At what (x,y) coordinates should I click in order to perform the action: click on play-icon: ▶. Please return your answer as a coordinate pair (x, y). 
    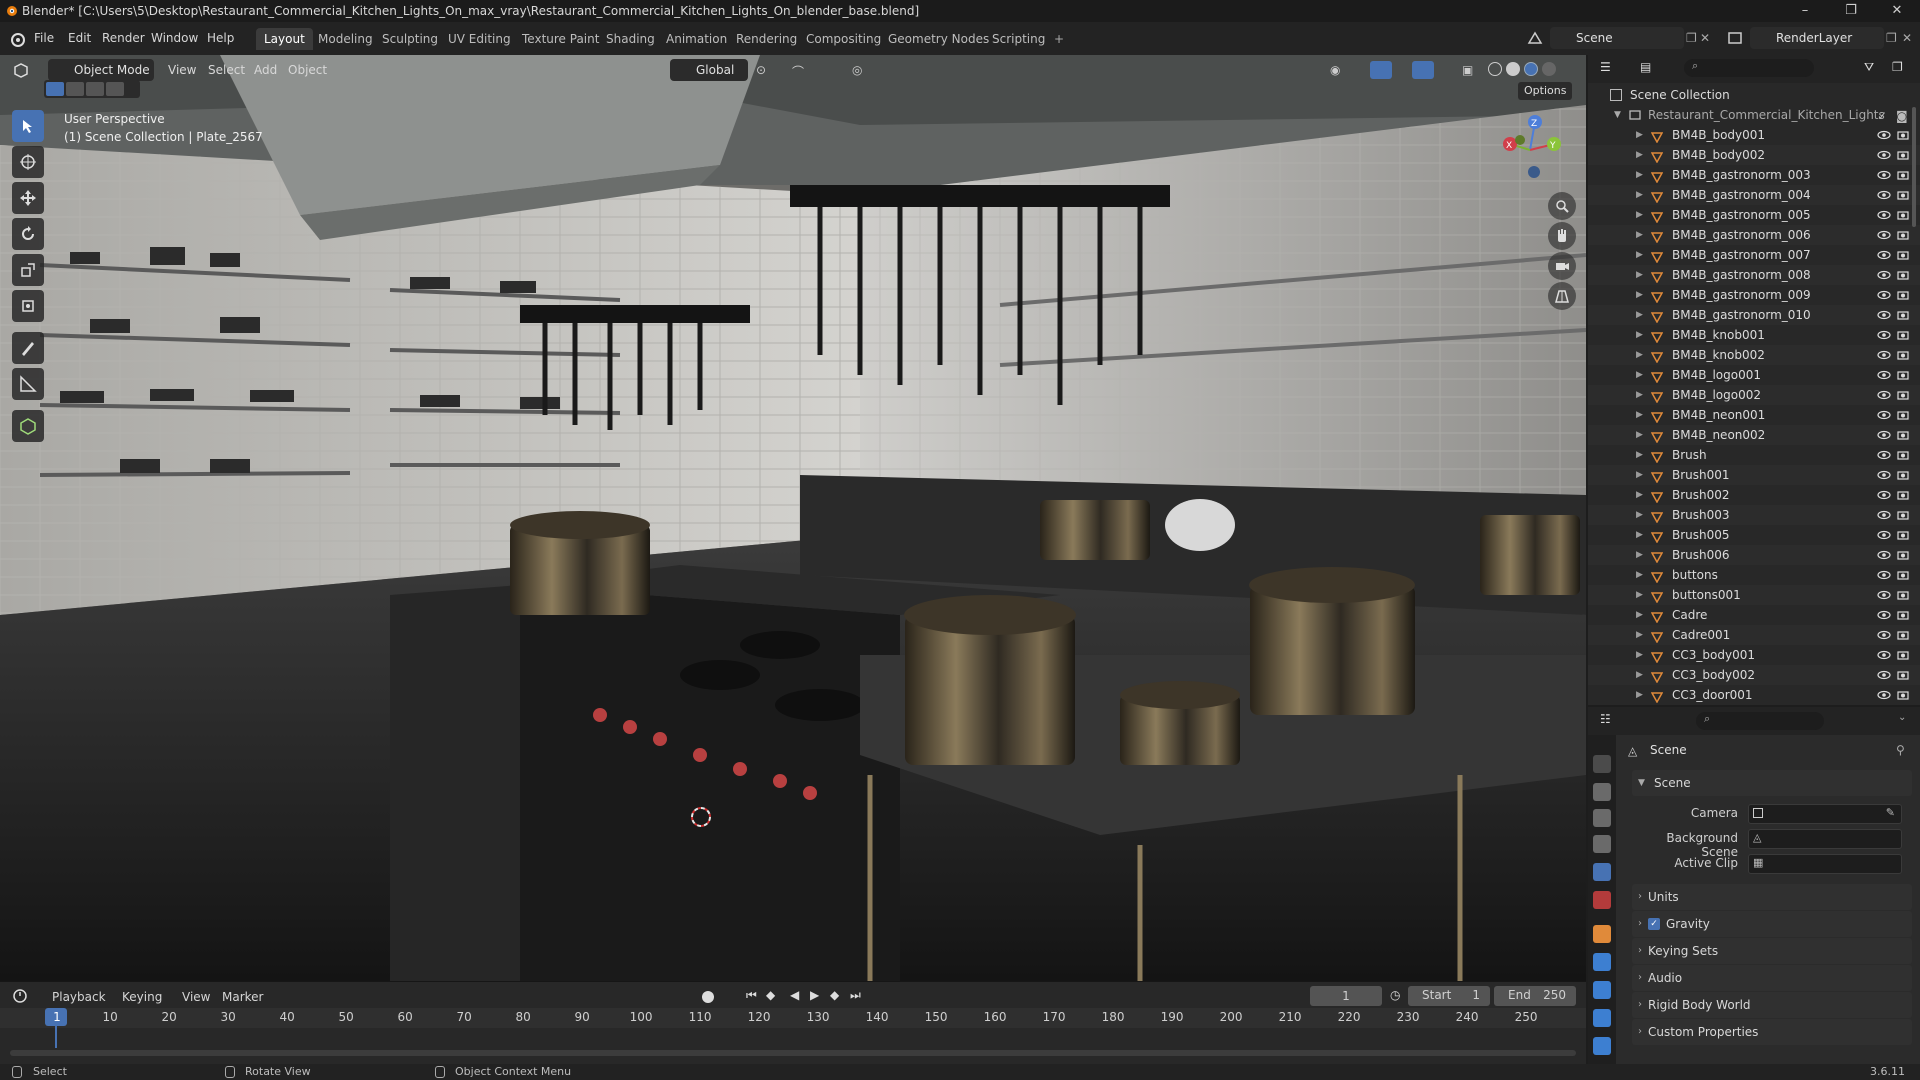
    Looking at the image, I should click on (814, 995).